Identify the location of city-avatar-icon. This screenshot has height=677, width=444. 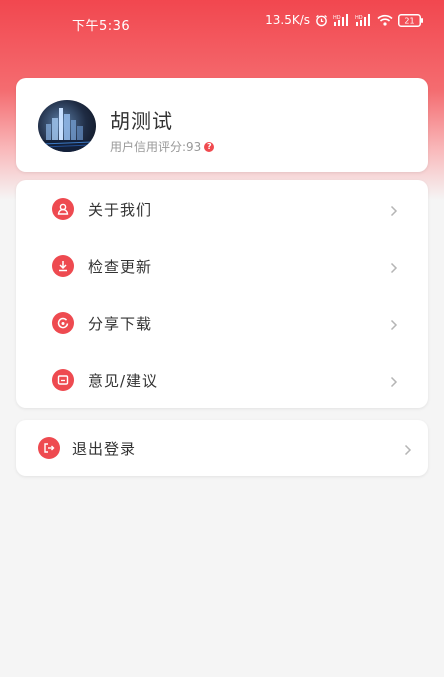
(67, 130).